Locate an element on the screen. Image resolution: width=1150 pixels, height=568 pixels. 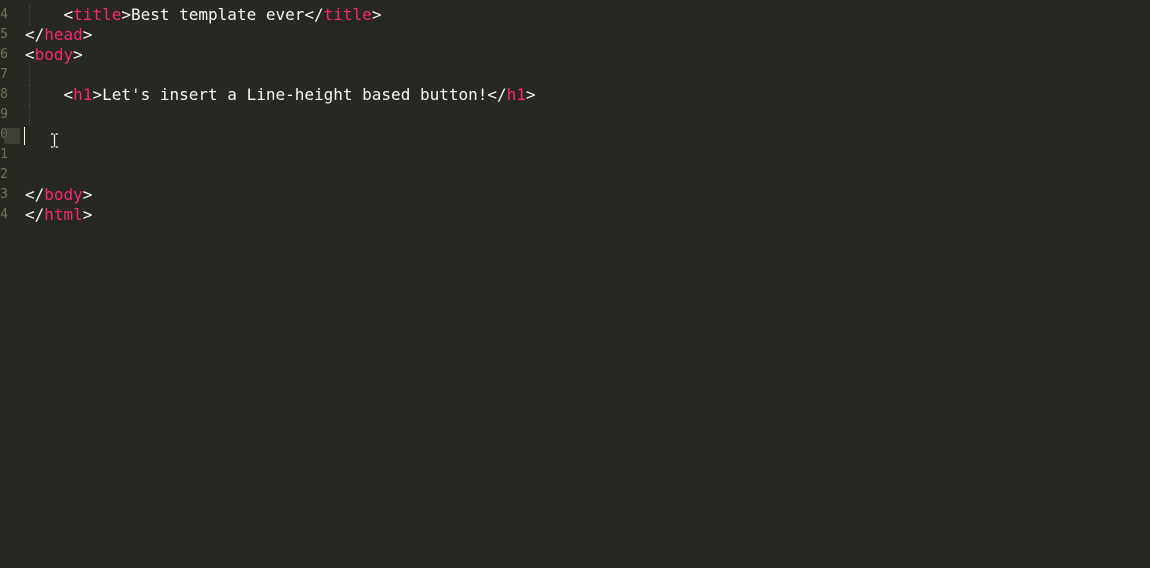
text-caret-icon is located at coordinates (24, 136).